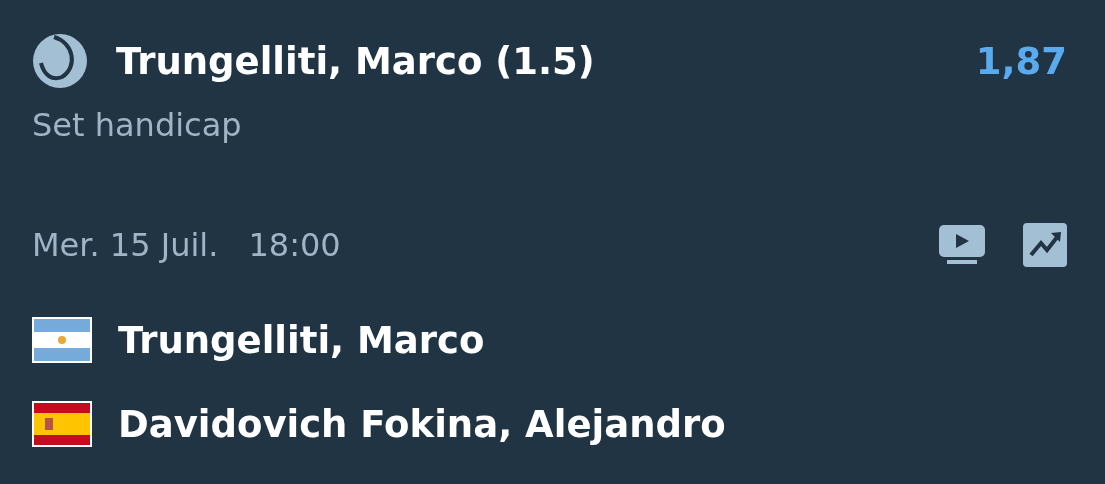  I want to click on player-name: Trungelliti, Marco, so click(301, 340).